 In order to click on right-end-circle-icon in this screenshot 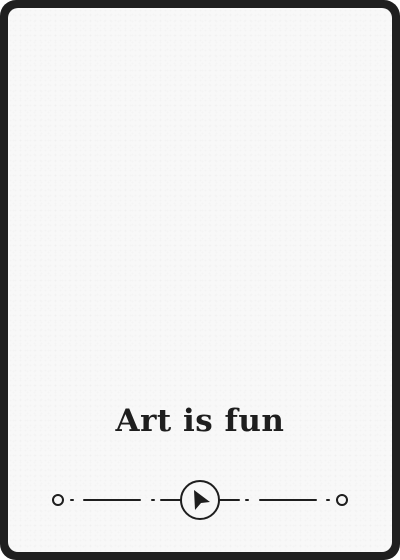, I will do `click(342, 500)`.